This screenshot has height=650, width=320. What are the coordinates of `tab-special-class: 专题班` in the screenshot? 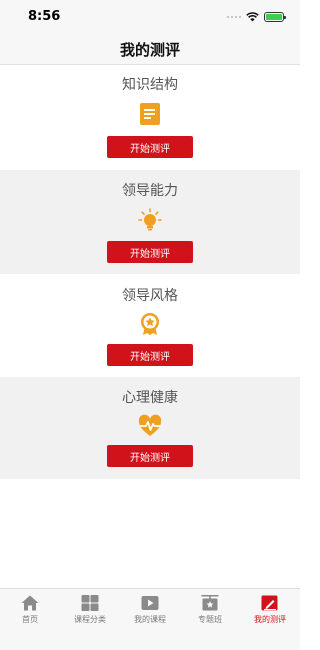 It's located at (210, 610).